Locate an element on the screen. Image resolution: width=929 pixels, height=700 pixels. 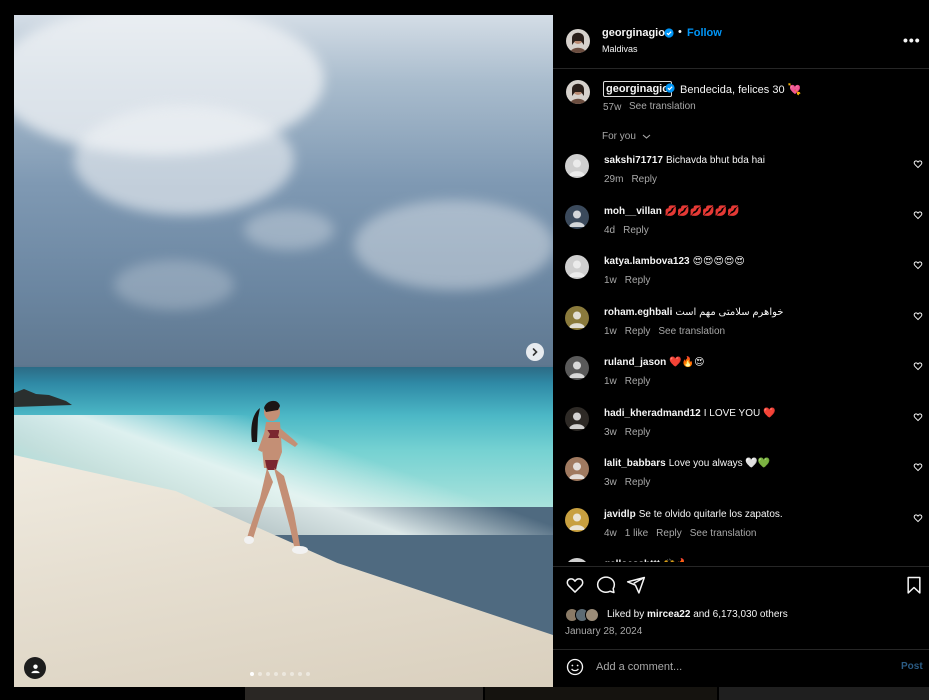
comment-text: 🙌🔥 is located at coordinates (675, 560).